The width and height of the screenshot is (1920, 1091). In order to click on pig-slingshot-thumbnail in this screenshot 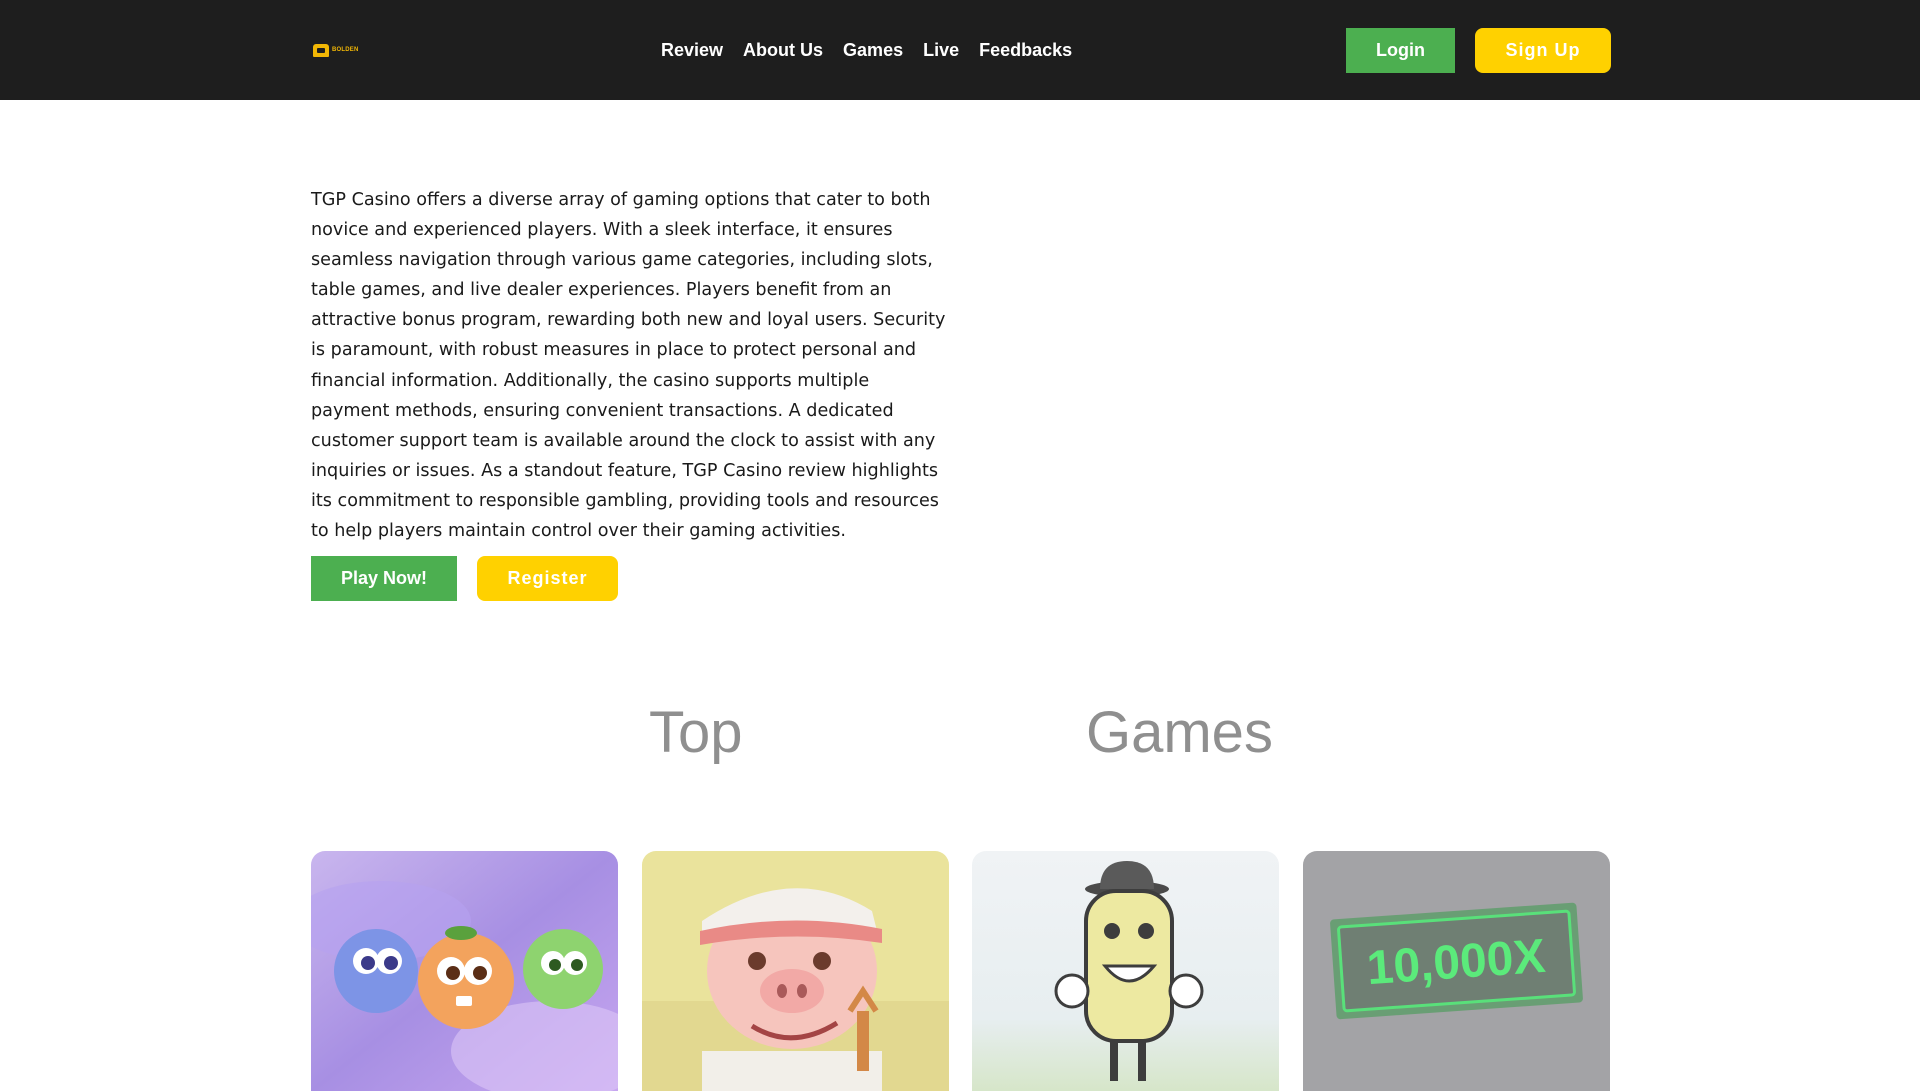, I will do `click(795, 971)`.